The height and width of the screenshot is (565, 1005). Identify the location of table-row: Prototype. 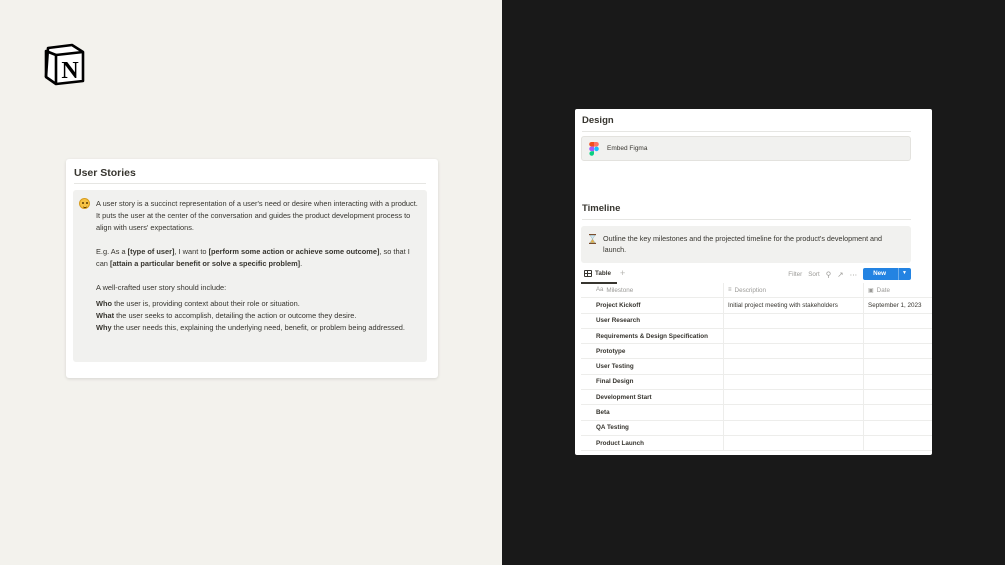
(756, 352).